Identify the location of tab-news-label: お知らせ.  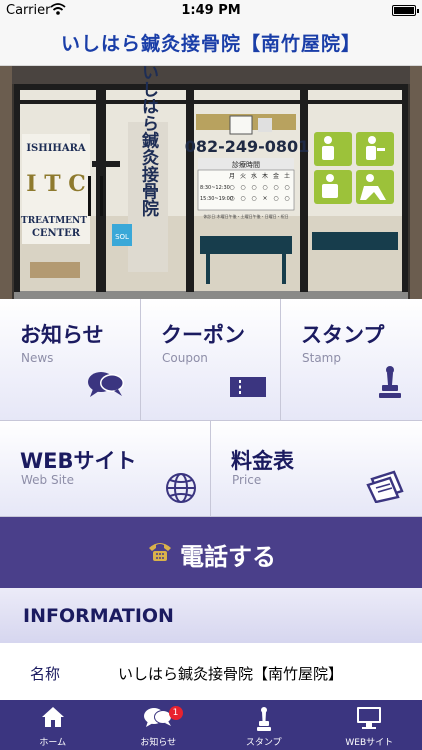
(158, 743).